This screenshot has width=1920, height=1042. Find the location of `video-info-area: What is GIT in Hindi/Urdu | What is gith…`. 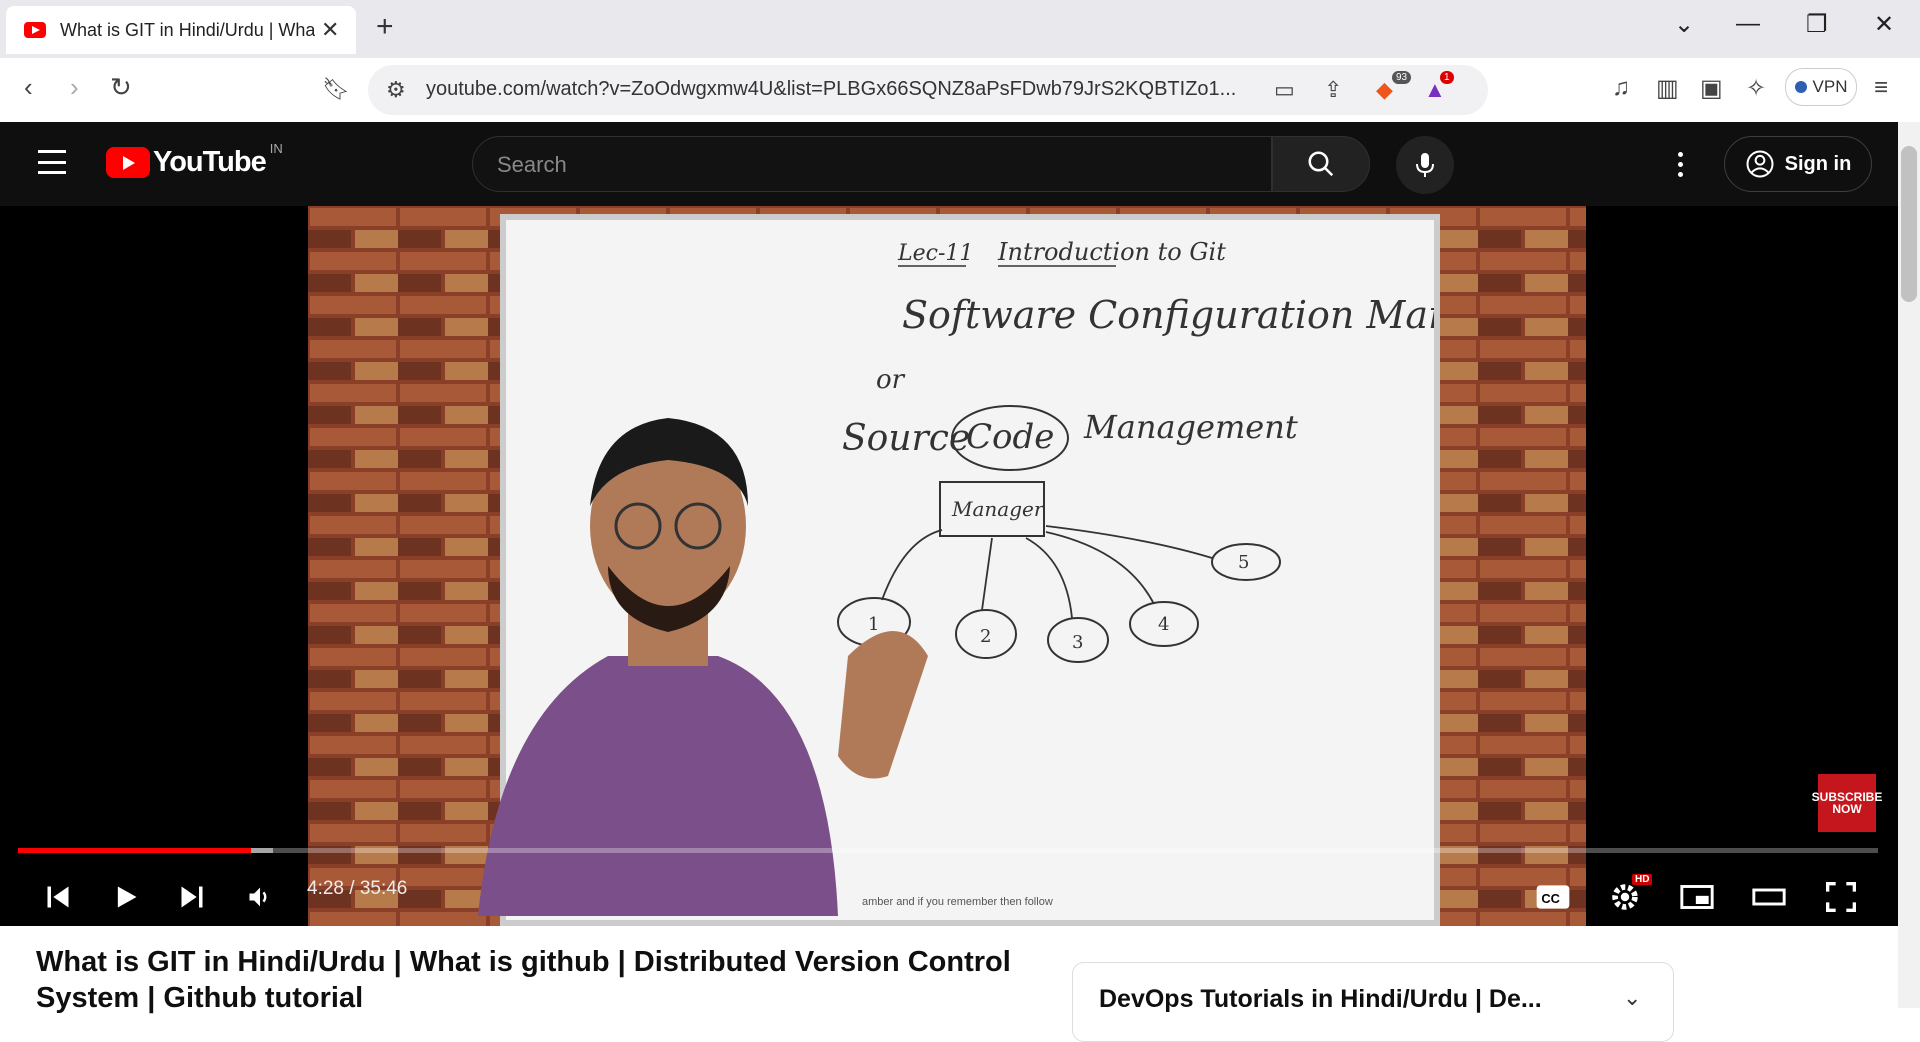

video-info-area: What is GIT in Hindi/Urdu | What is gith… is located at coordinates (949, 984).